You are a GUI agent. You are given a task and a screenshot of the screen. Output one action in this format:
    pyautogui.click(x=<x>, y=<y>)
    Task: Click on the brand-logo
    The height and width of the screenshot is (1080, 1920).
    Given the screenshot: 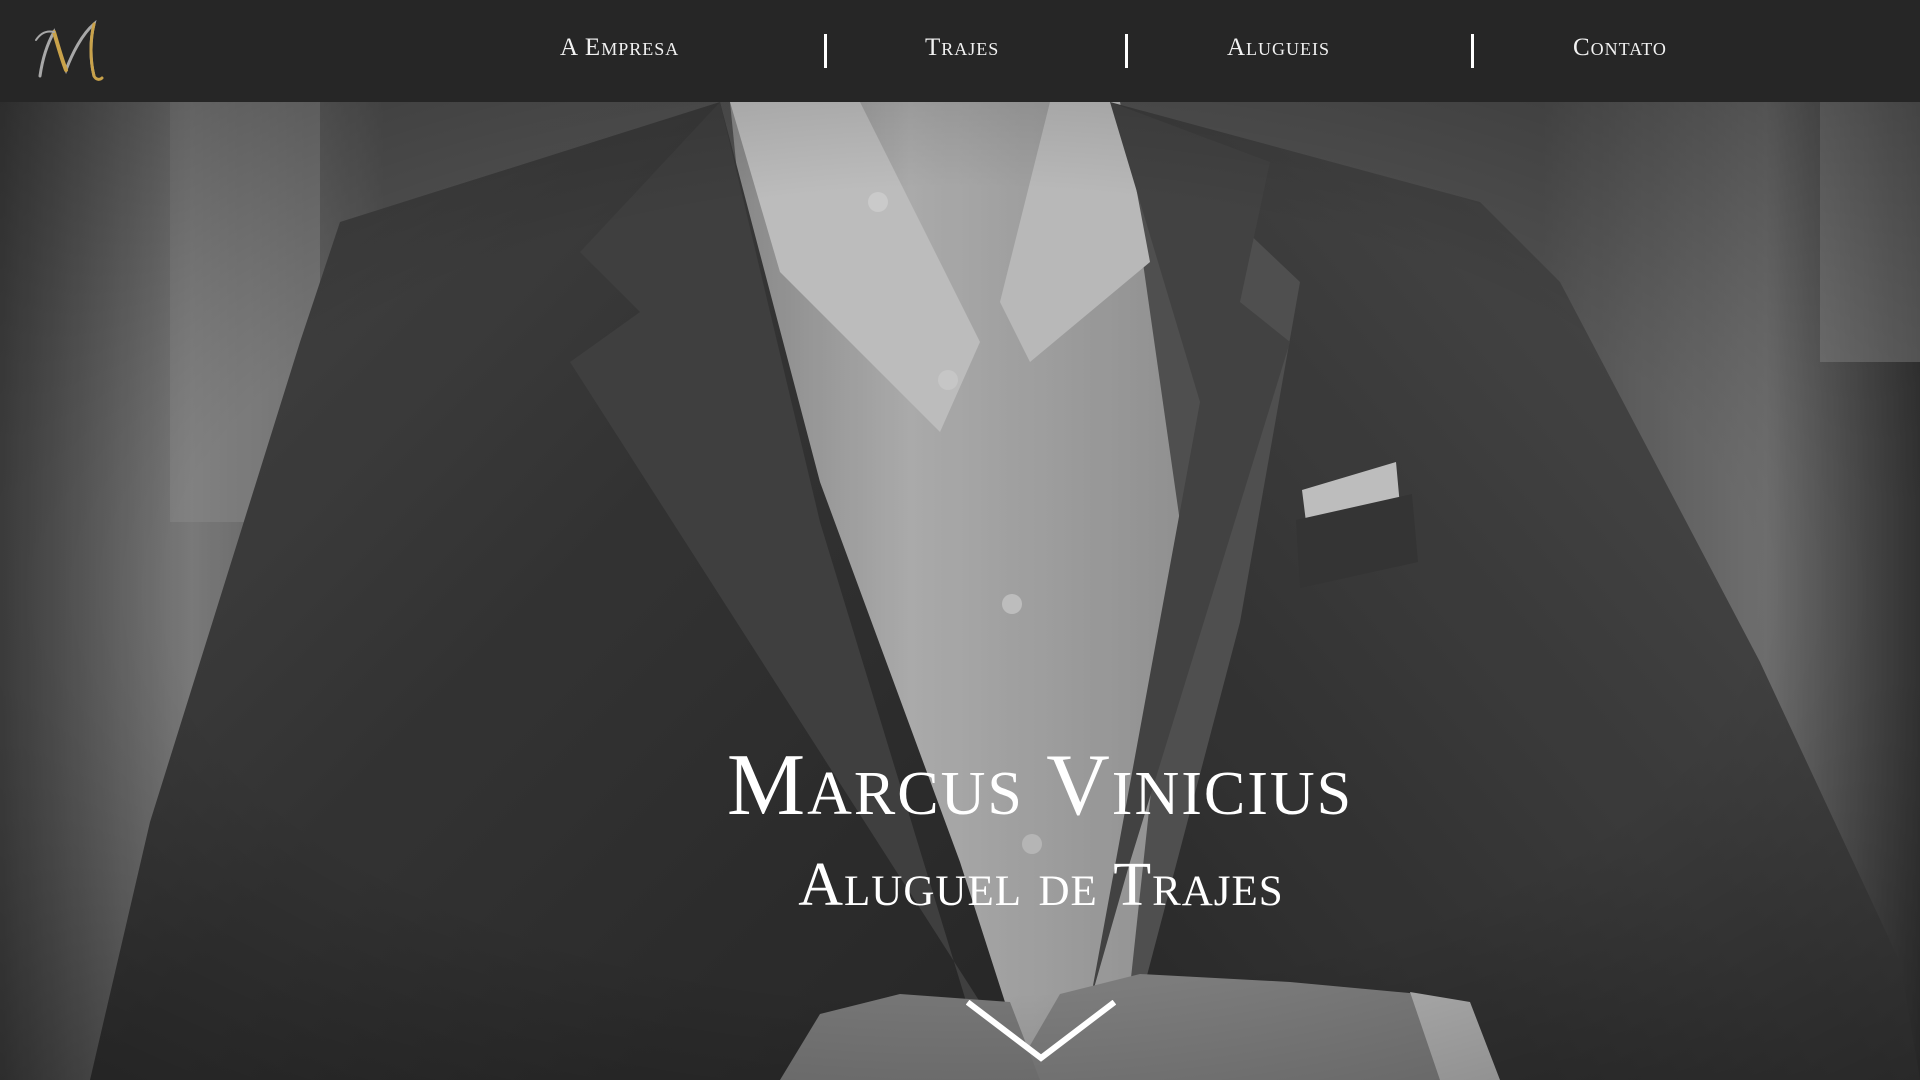 What is the action you would take?
    pyautogui.click(x=68, y=48)
    